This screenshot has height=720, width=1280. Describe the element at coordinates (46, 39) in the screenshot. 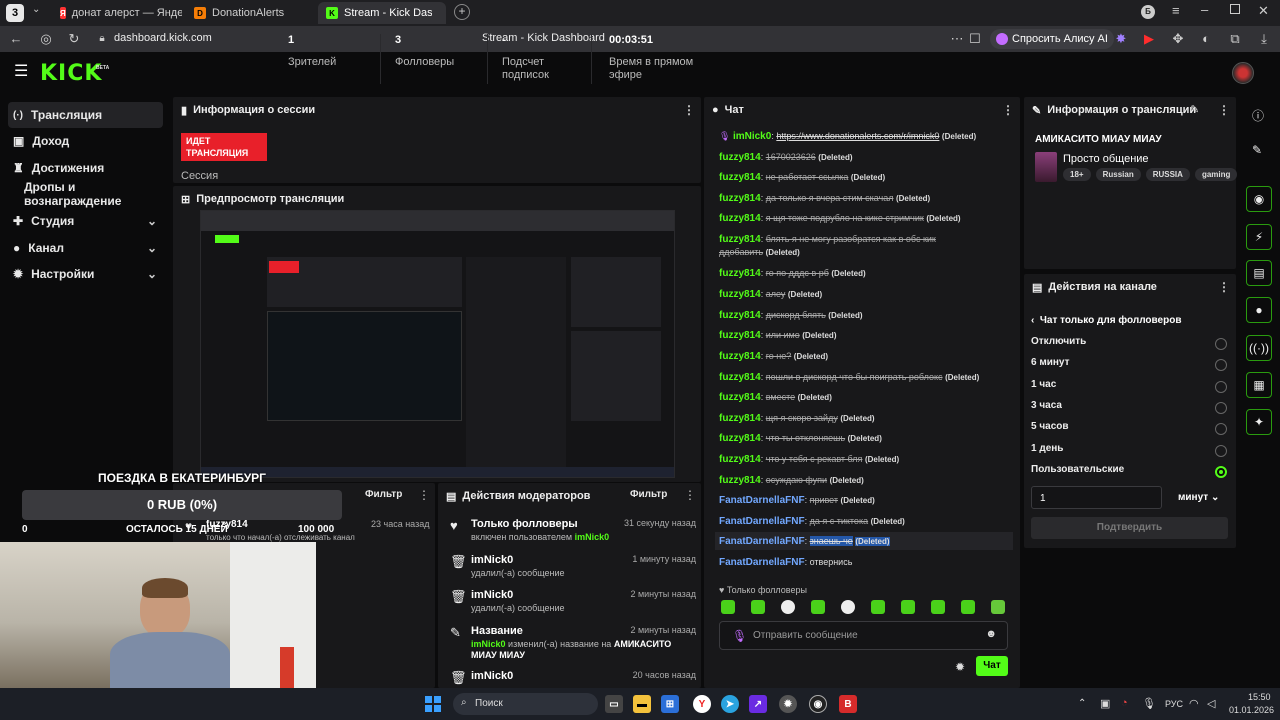

I see `shield-icon: ◎` at that location.